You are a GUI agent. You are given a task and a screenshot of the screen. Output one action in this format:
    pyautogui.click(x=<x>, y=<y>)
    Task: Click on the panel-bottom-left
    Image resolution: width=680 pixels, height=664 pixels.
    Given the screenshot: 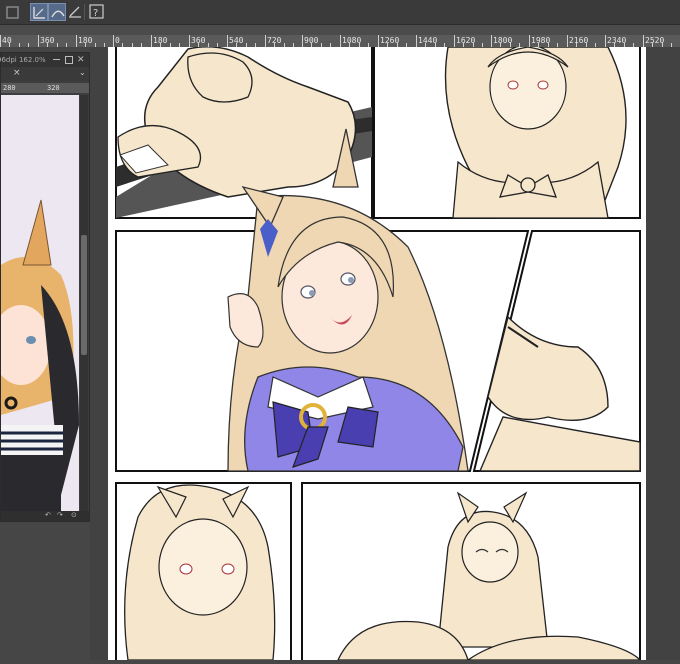 What is the action you would take?
    pyautogui.click(x=203, y=573)
    